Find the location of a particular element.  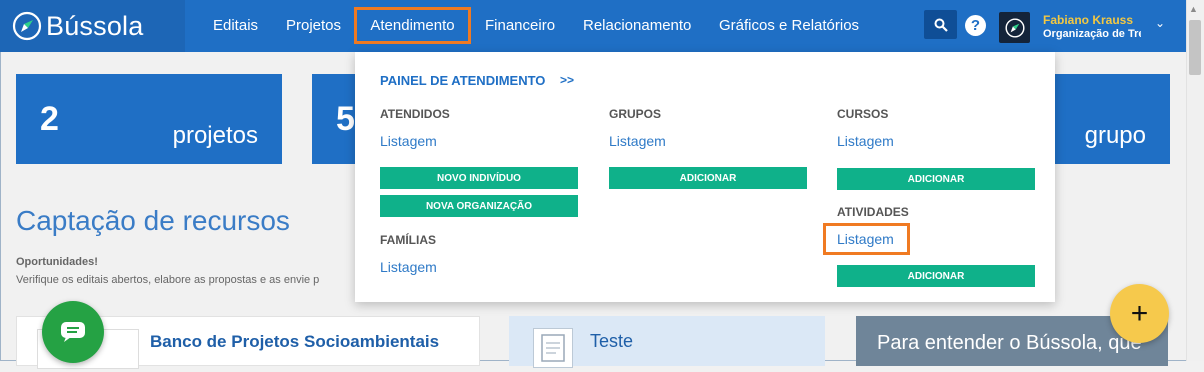

avatar is located at coordinates (1014, 27).